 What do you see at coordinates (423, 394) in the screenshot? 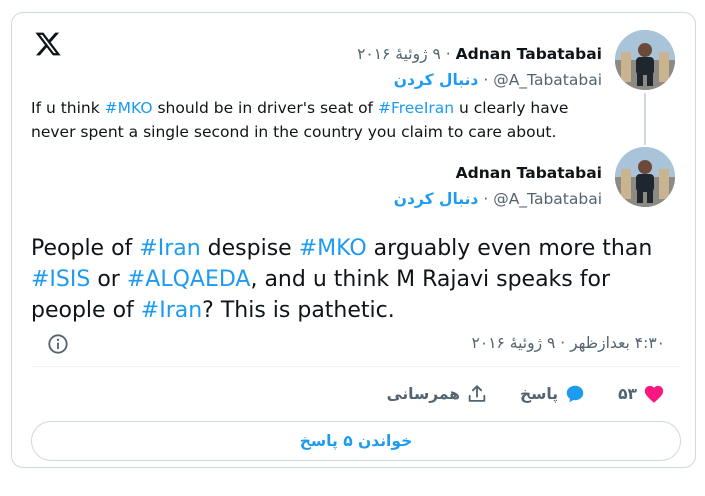
I see `share-label: همرسانی` at bounding box center [423, 394].